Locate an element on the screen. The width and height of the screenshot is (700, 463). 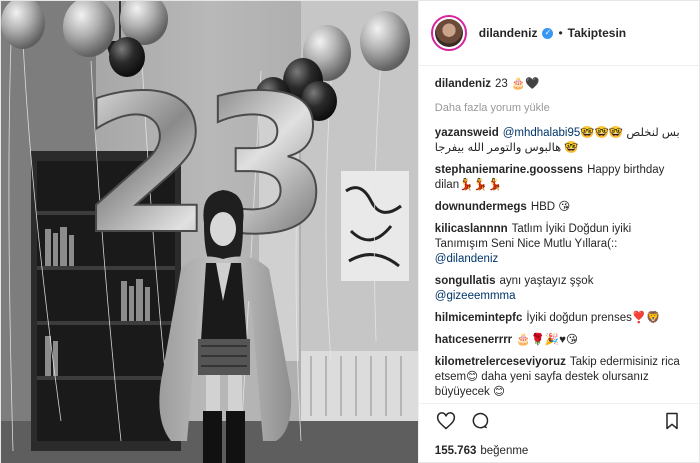
caption-username: dilandeniz is located at coordinates (463, 84).